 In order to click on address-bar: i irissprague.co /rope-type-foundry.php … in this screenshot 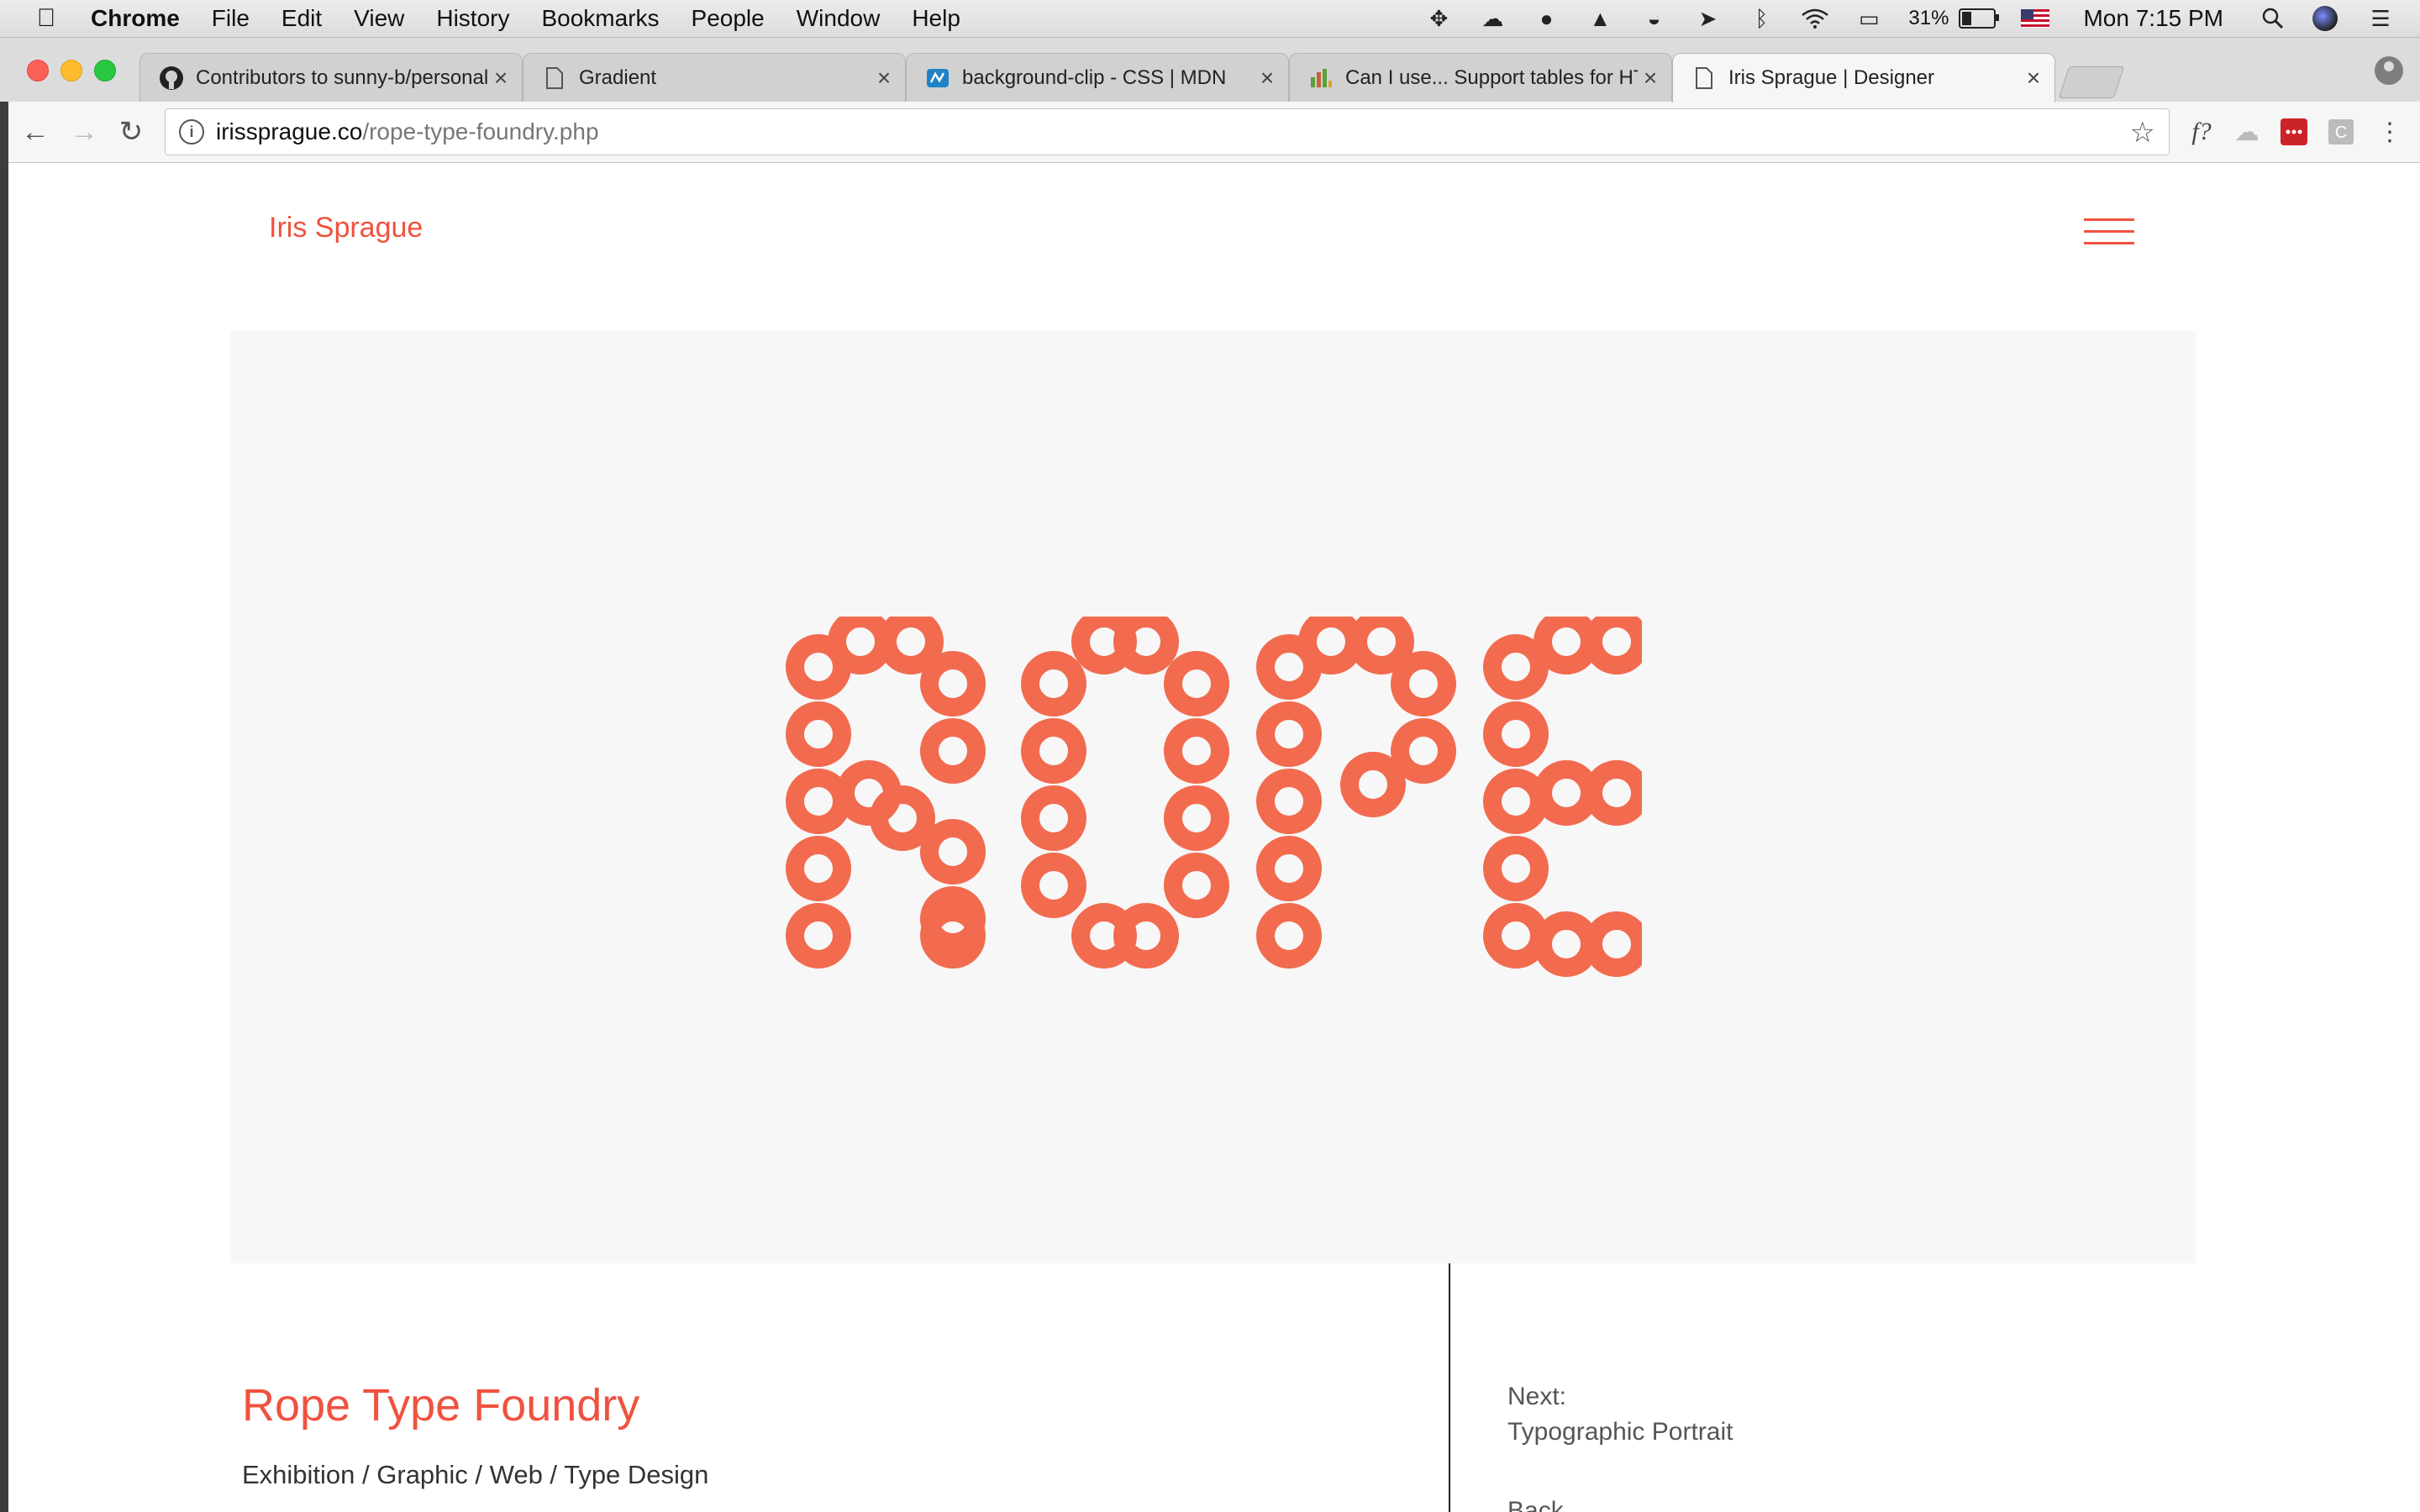, I will do `click(1167, 131)`.